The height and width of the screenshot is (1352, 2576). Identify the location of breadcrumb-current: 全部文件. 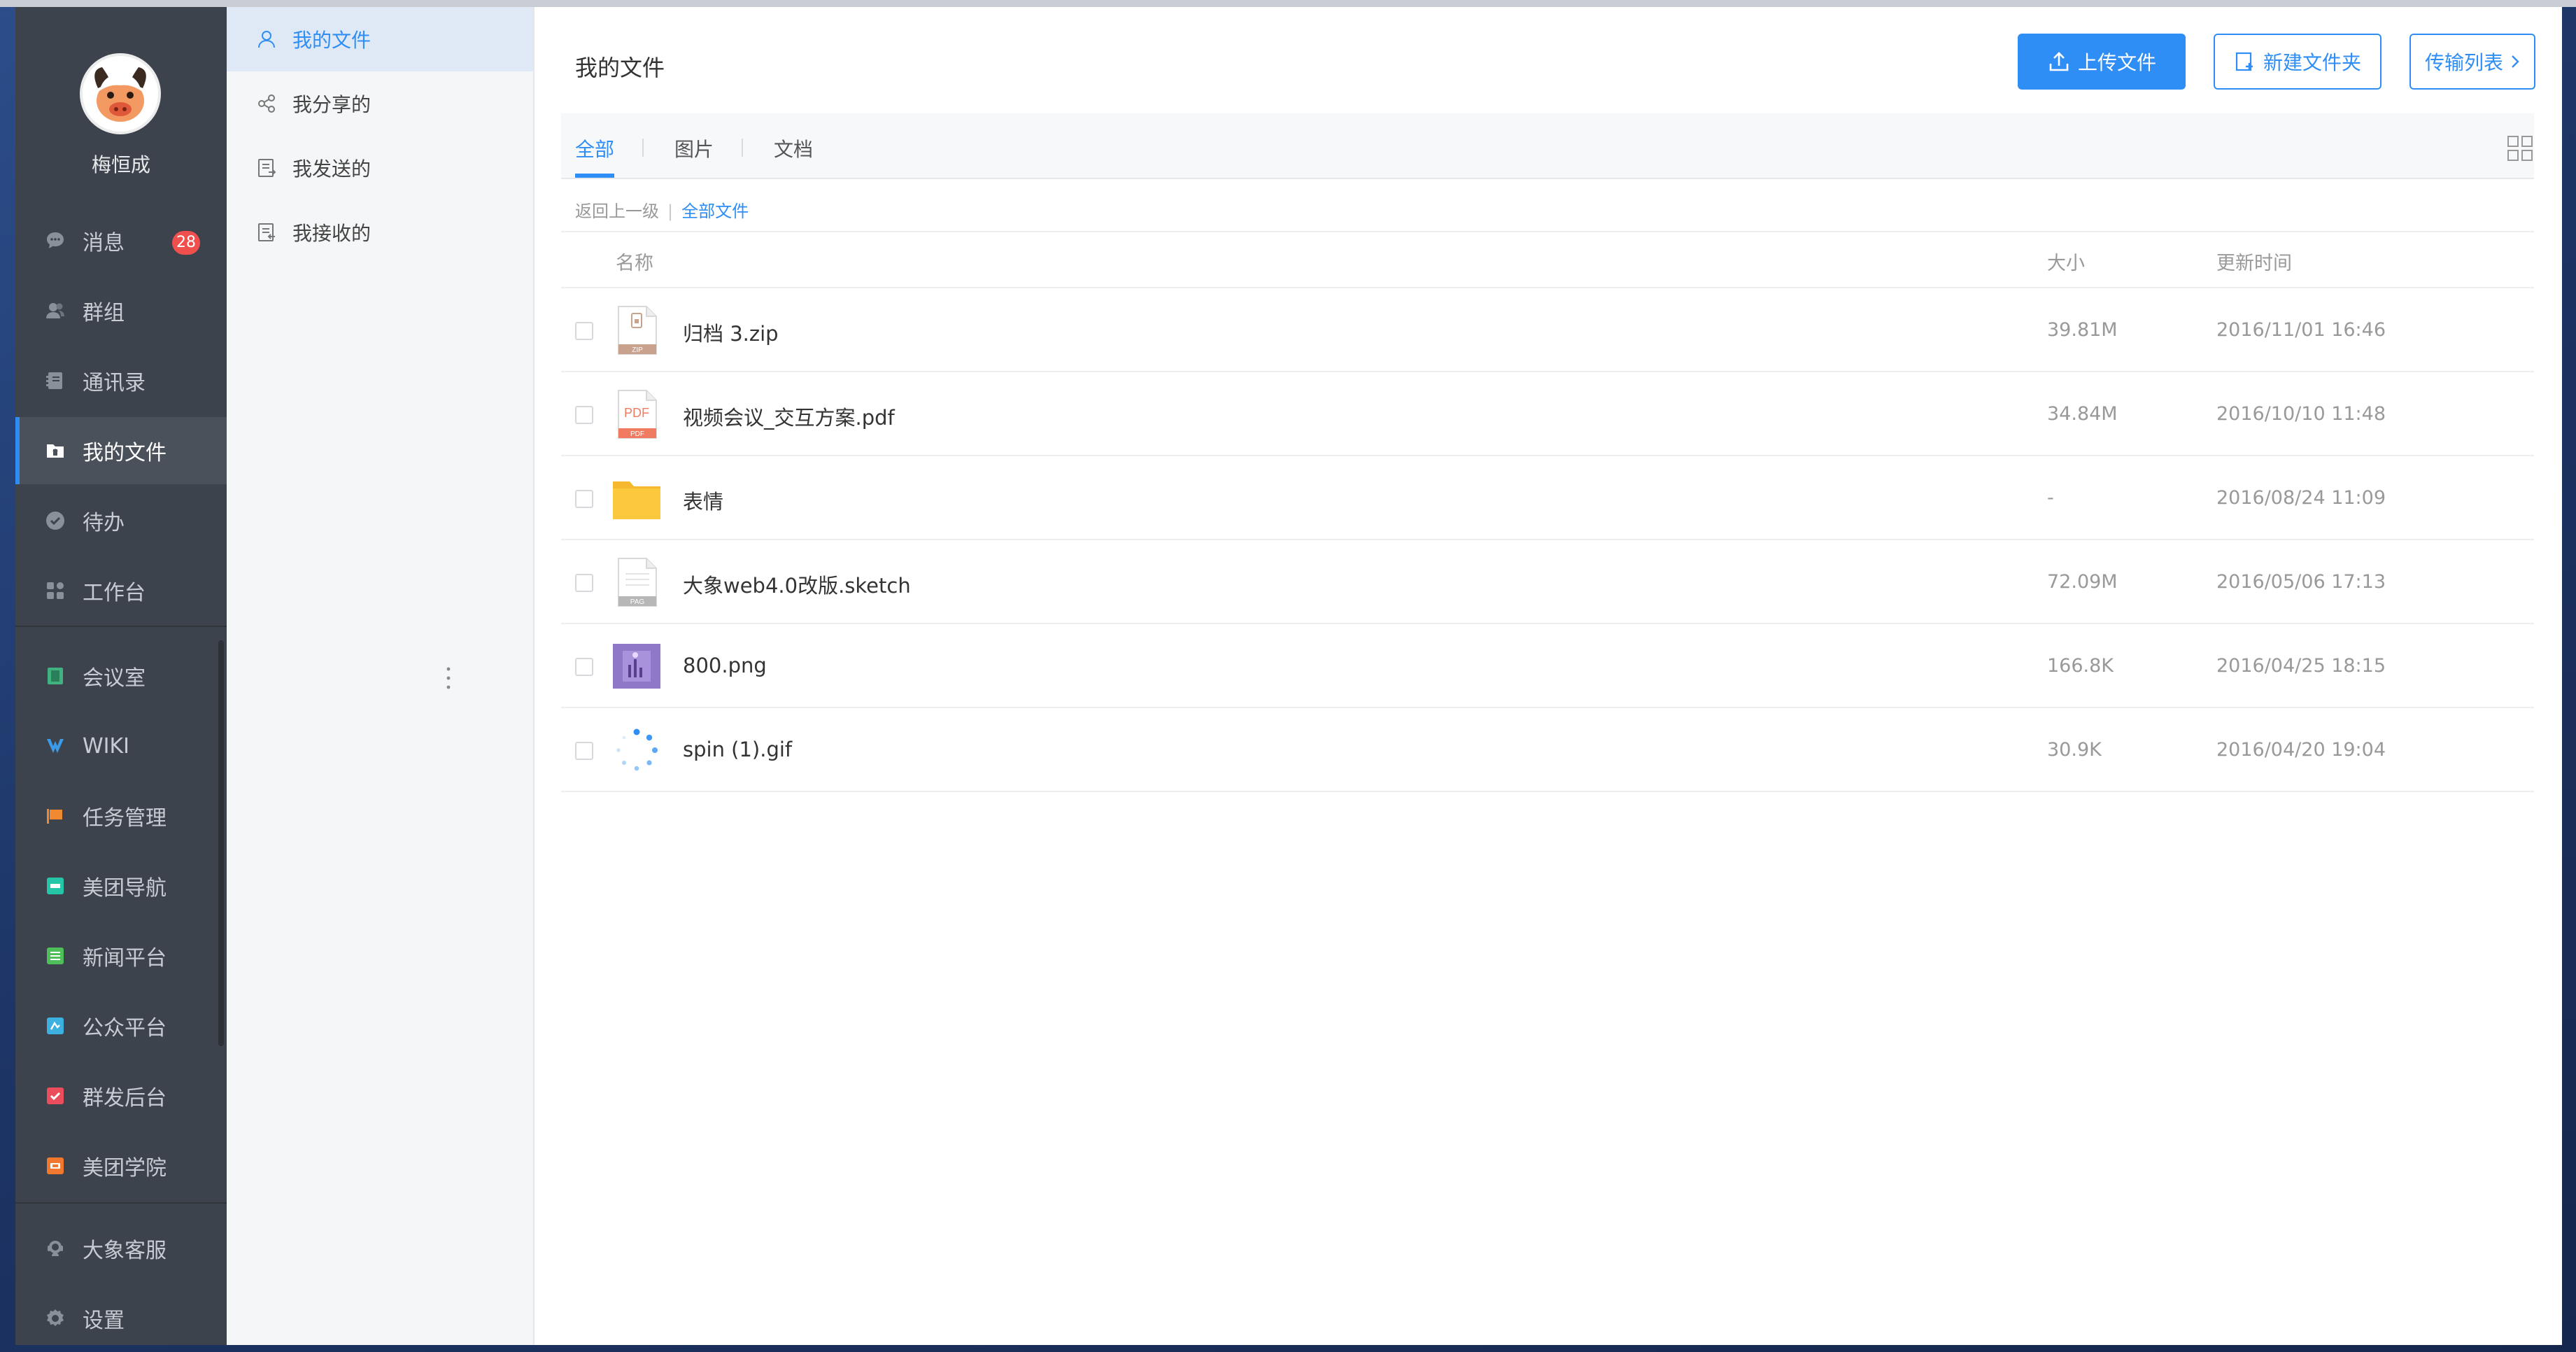
(715, 211).